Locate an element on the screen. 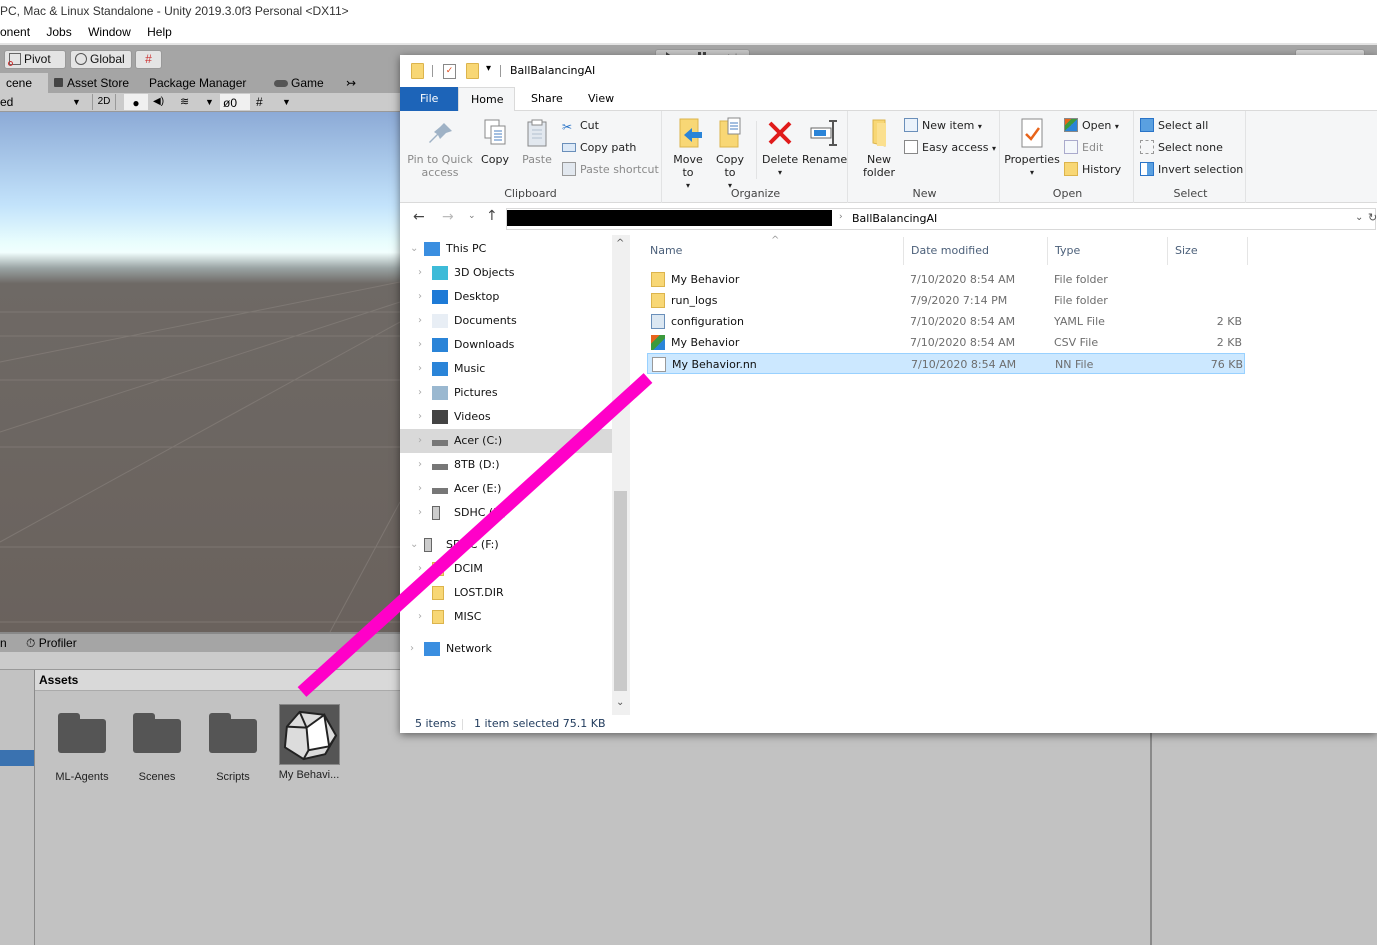  nav-item: › Network is located at coordinates (506, 649).